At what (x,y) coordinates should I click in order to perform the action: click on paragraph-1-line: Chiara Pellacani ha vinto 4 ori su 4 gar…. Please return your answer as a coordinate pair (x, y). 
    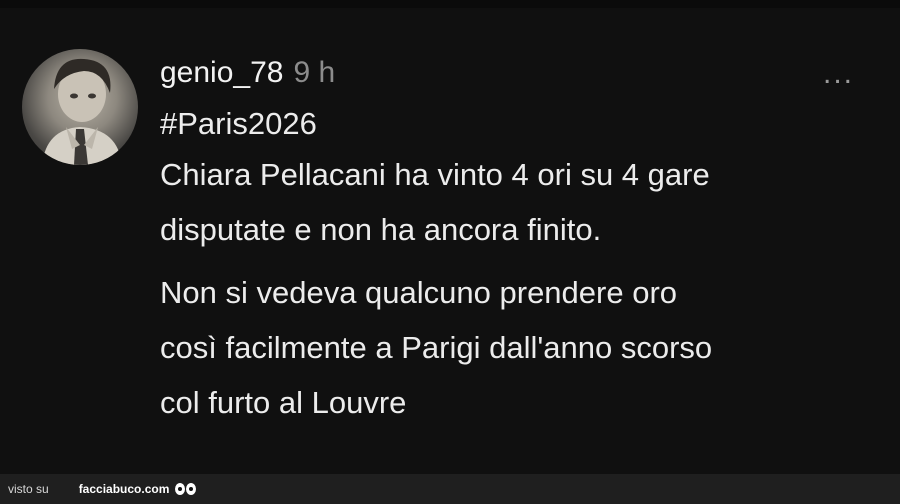
    Looking at the image, I should click on (435, 174).